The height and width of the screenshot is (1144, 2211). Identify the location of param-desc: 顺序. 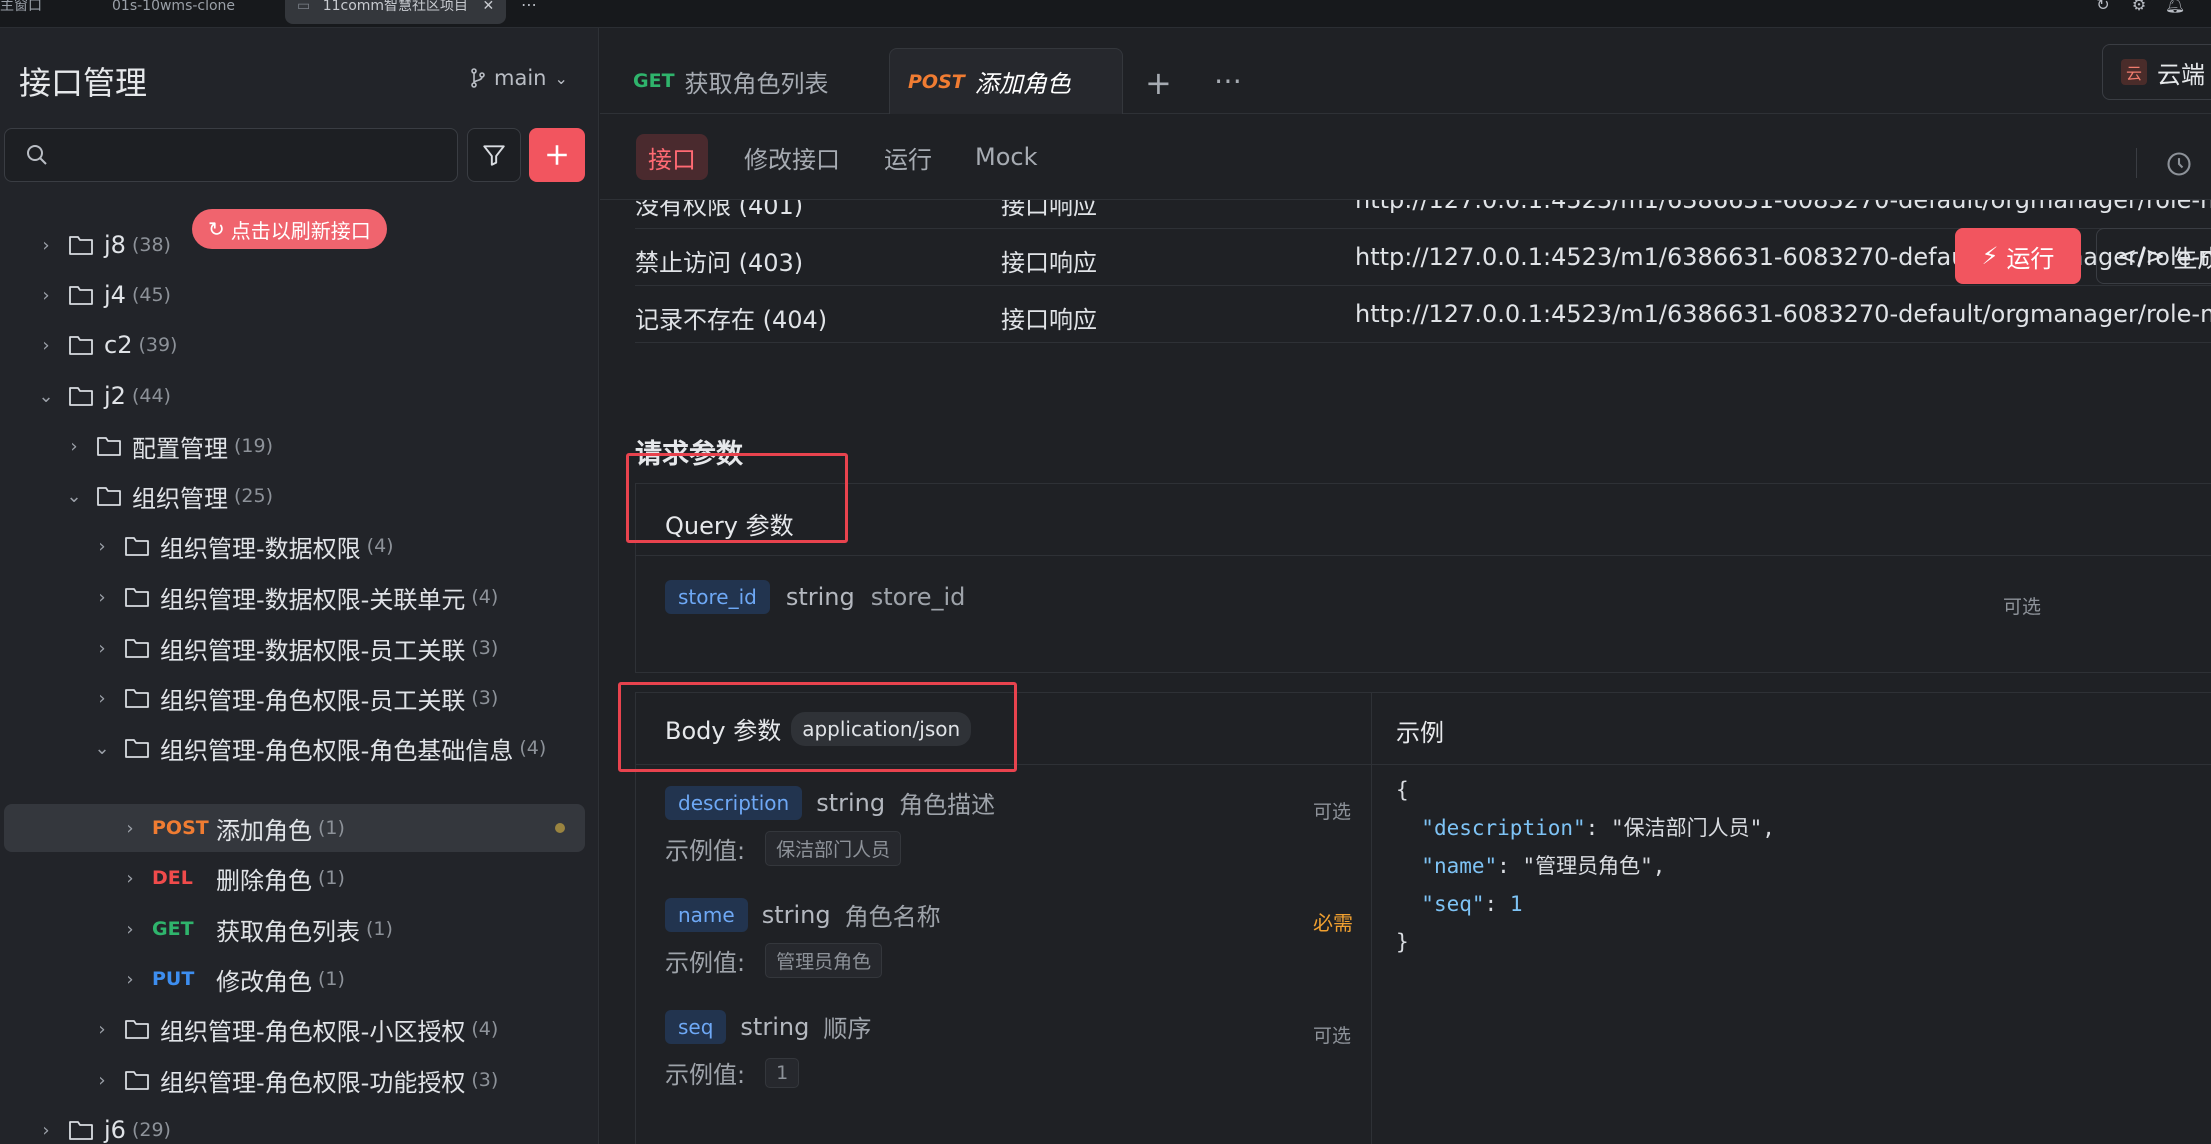
(847, 1029).